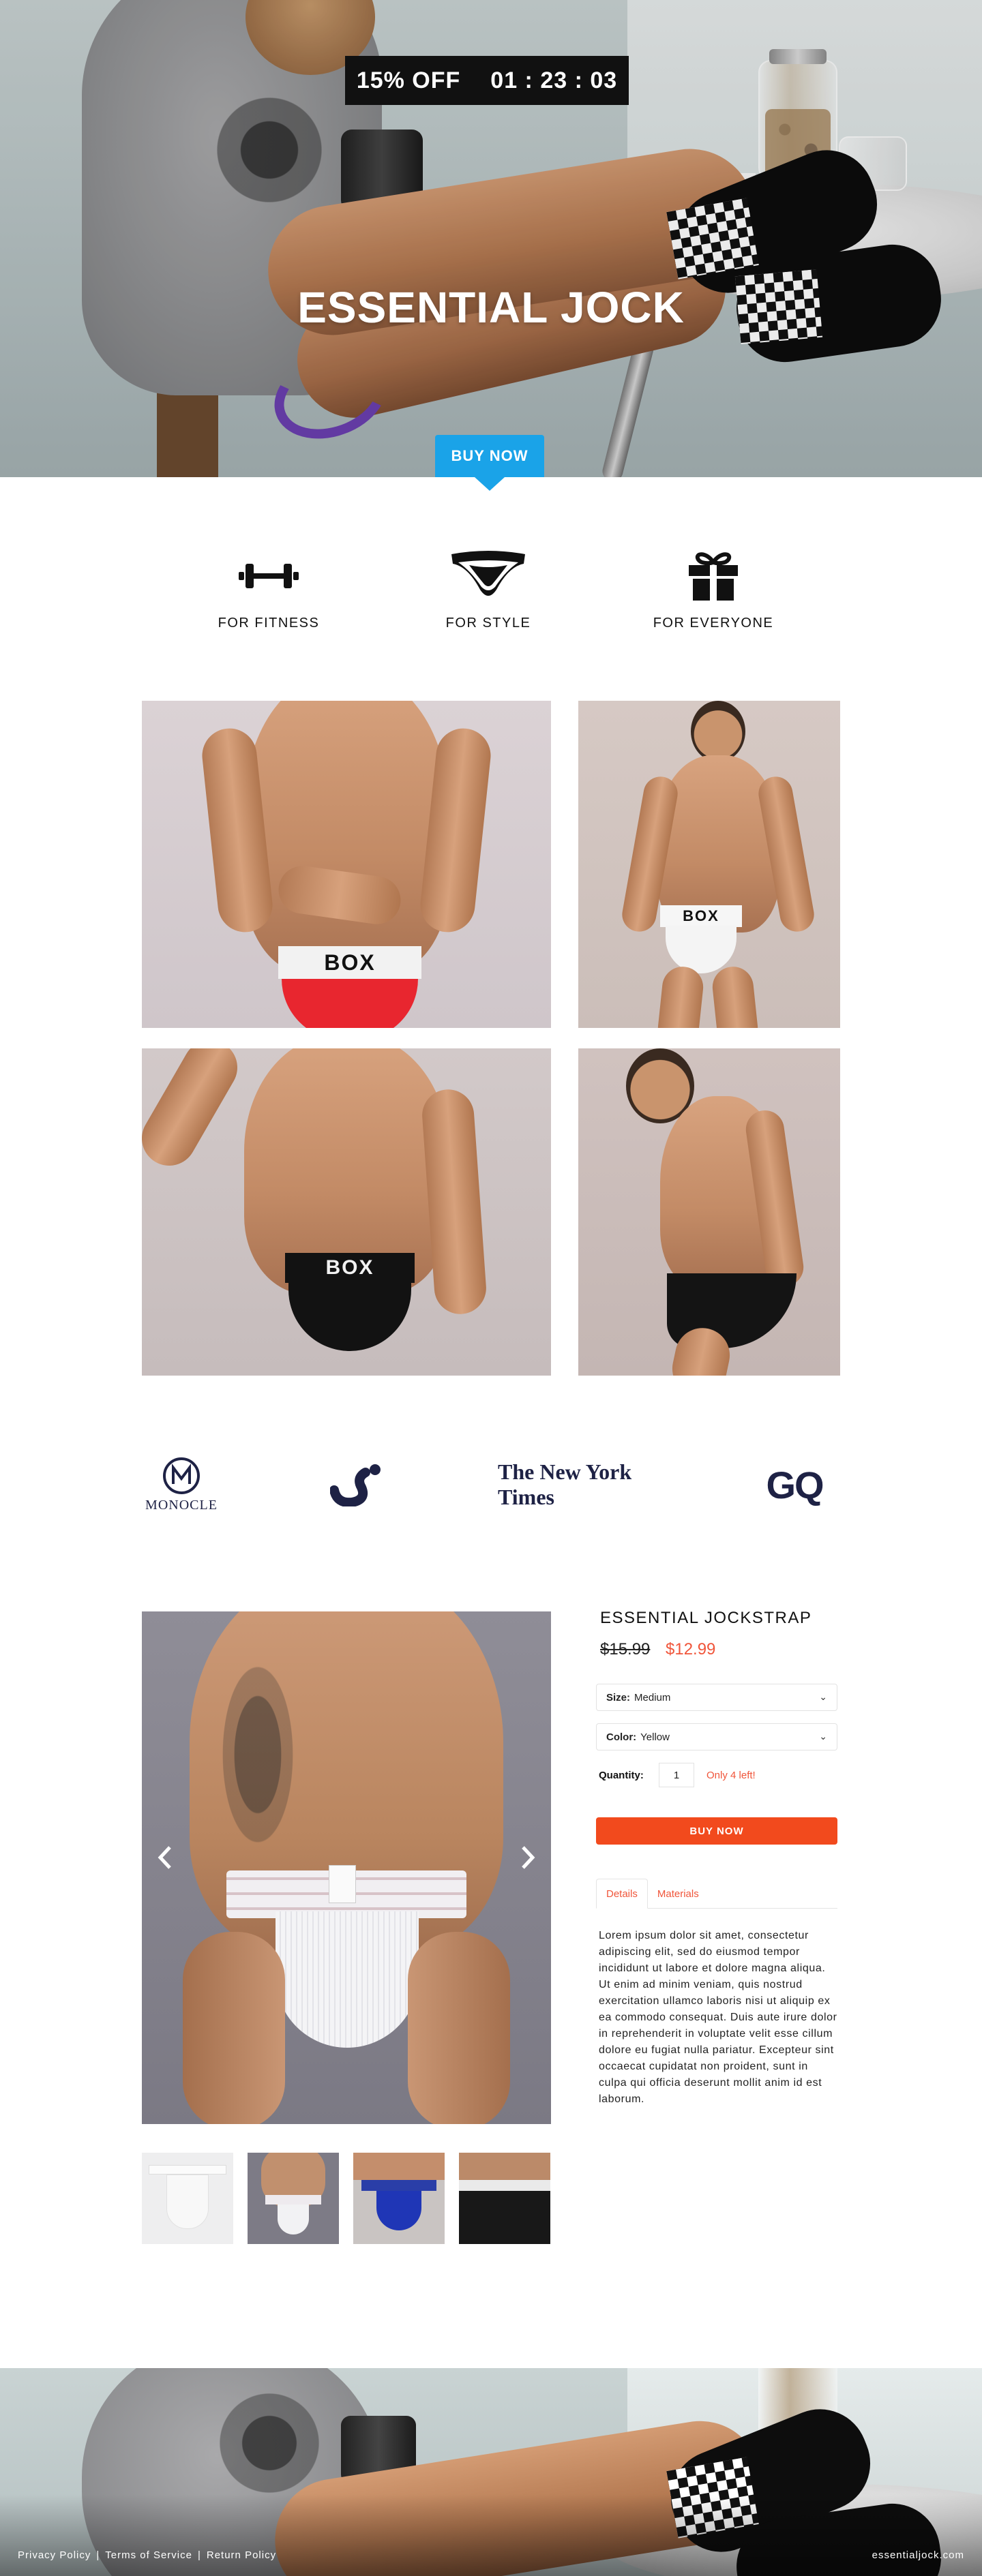 The height and width of the screenshot is (2576, 982). Describe the element at coordinates (621, 1776) in the screenshot. I see `quantity-label: Quantity:` at that location.